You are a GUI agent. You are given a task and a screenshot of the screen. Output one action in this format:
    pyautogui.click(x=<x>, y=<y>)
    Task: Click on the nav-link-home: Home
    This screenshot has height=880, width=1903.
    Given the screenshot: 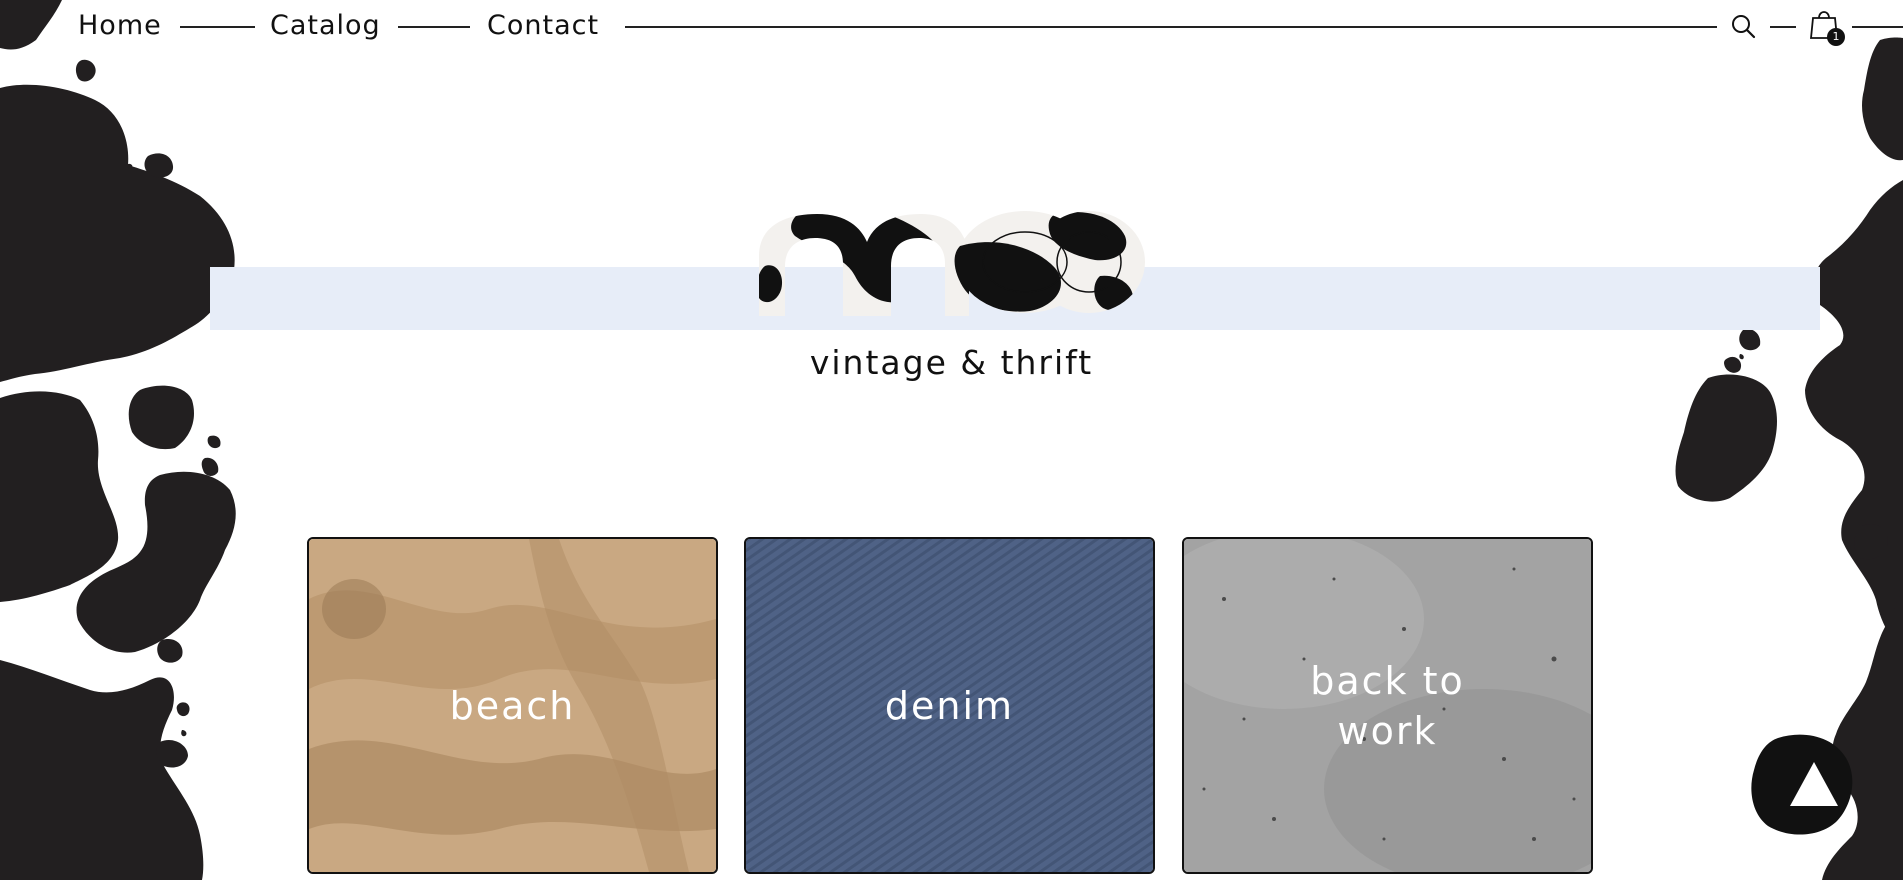 What is the action you would take?
    pyautogui.click(x=120, y=25)
    